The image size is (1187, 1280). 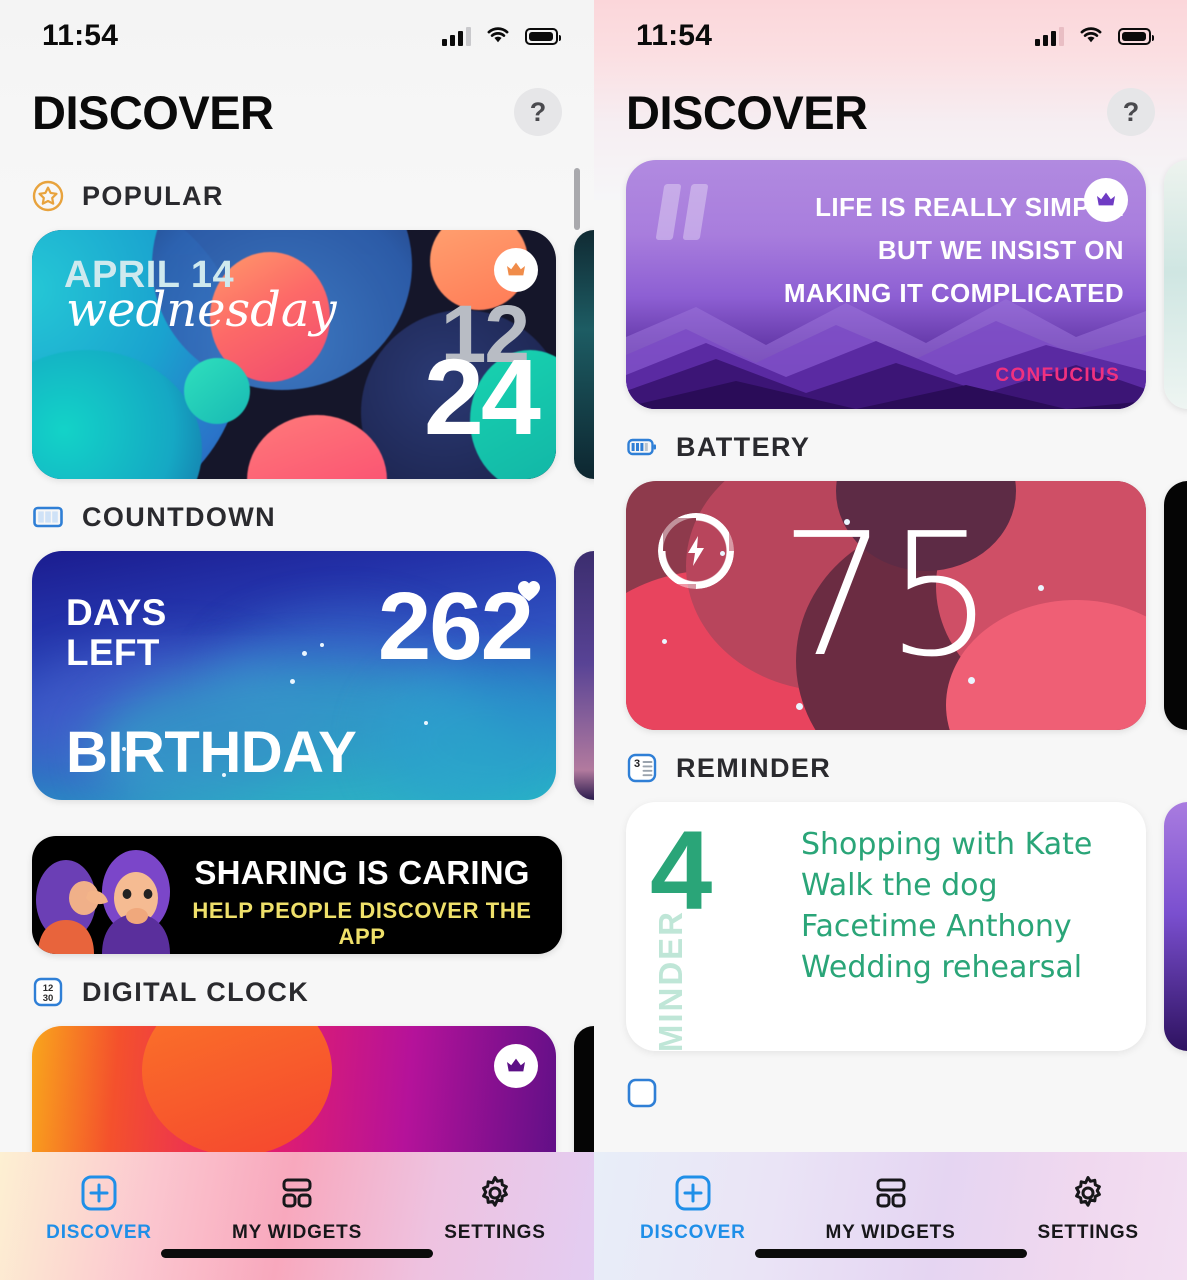 What do you see at coordinates (196, 991) in the screenshot?
I see `section-label: DIGITAL CLOCK` at bounding box center [196, 991].